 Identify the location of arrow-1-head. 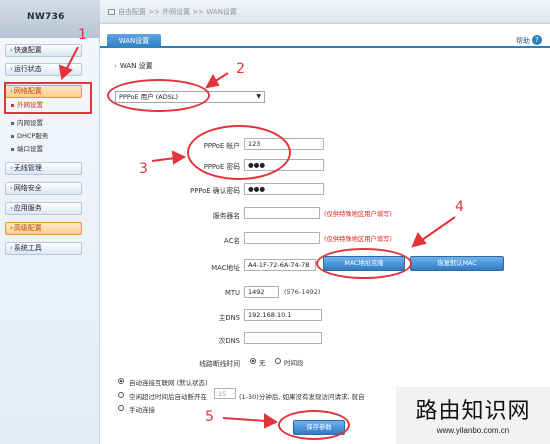
(65, 72).